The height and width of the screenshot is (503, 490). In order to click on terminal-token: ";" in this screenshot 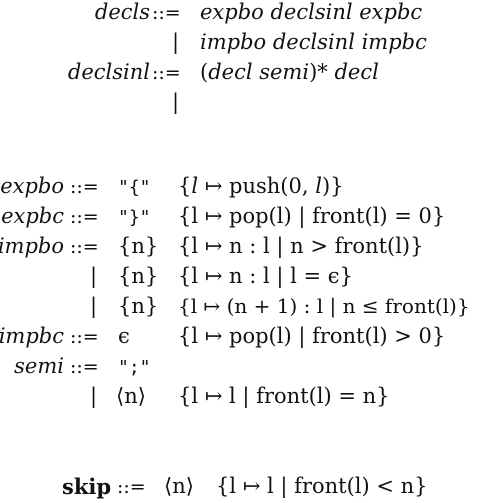, I will do `click(134, 367)`.